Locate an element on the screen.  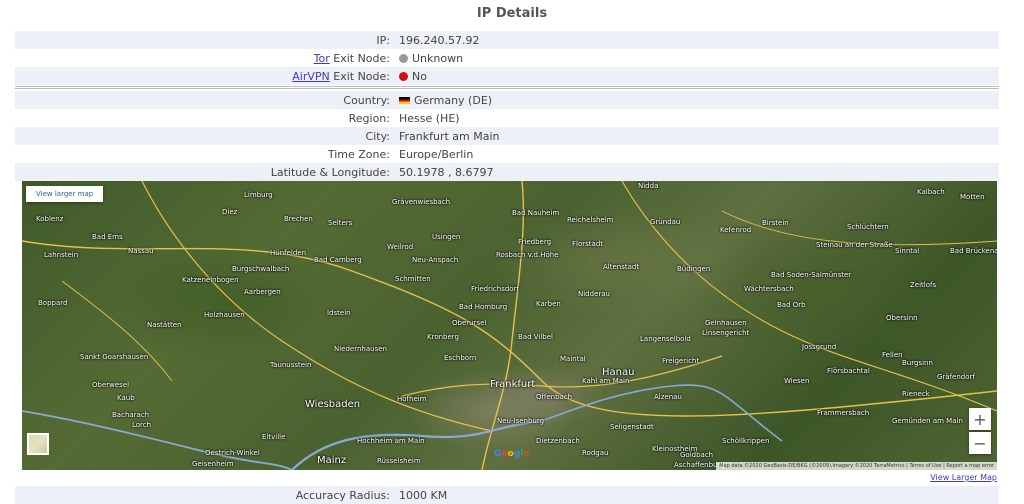
city-row: City: Frankfurt am Main is located at coordinates (507, 136).